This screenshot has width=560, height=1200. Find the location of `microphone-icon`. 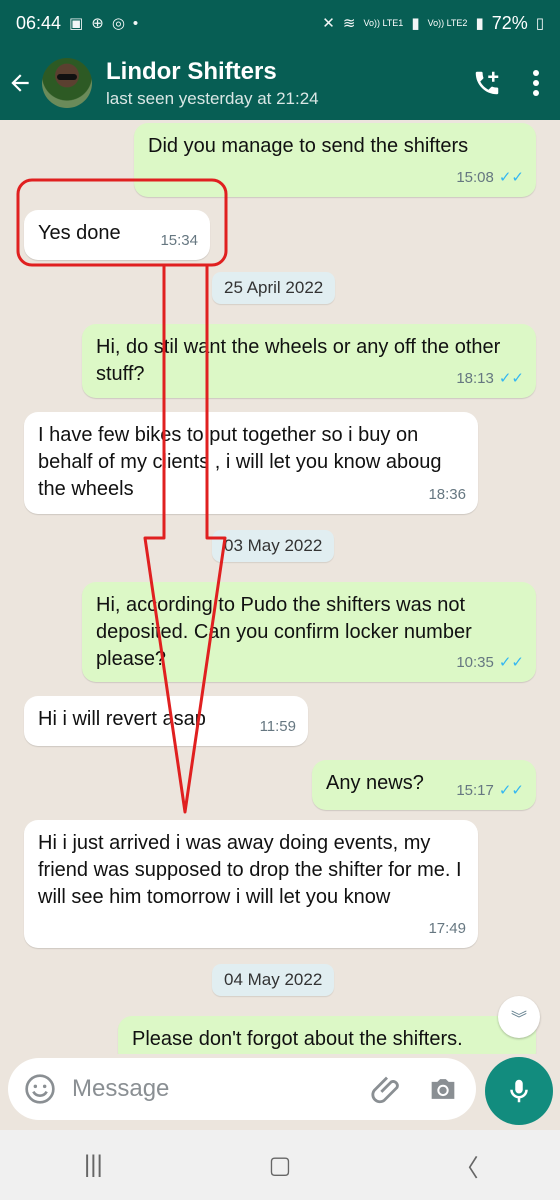

microphone-icon is located at coordinates (519, 1091).